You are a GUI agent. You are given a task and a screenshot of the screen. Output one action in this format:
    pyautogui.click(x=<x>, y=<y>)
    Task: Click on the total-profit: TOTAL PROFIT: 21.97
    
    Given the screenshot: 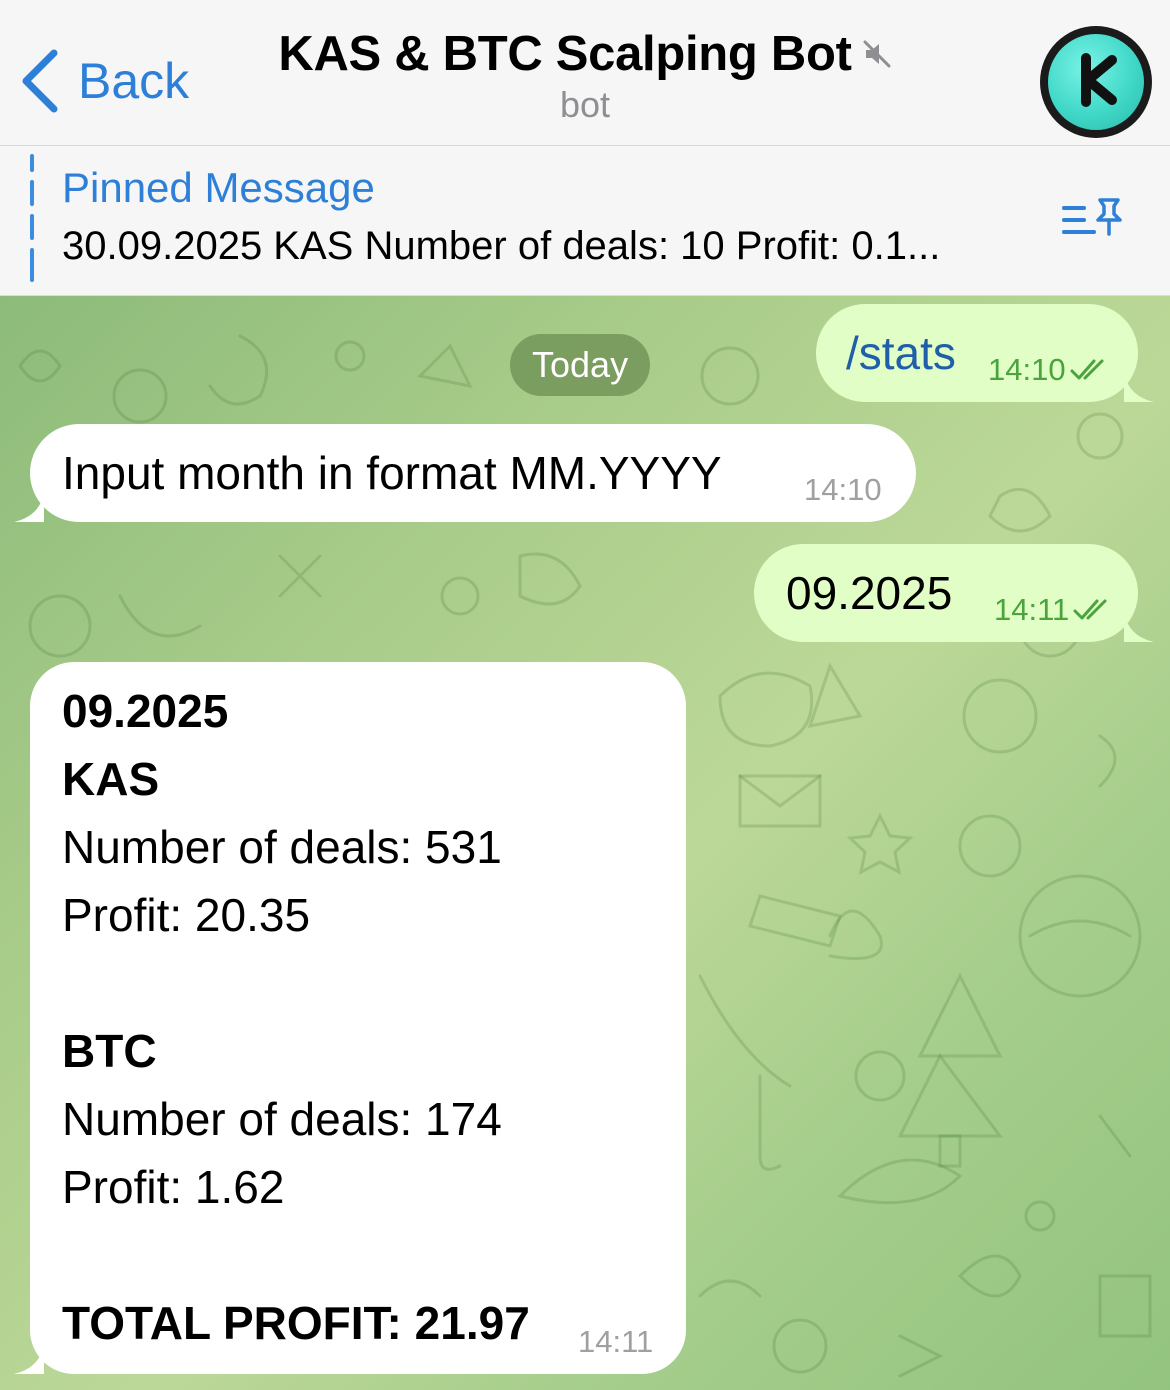 What is the action you would take?
    pyautogui.click(x=296, y=1323)
    